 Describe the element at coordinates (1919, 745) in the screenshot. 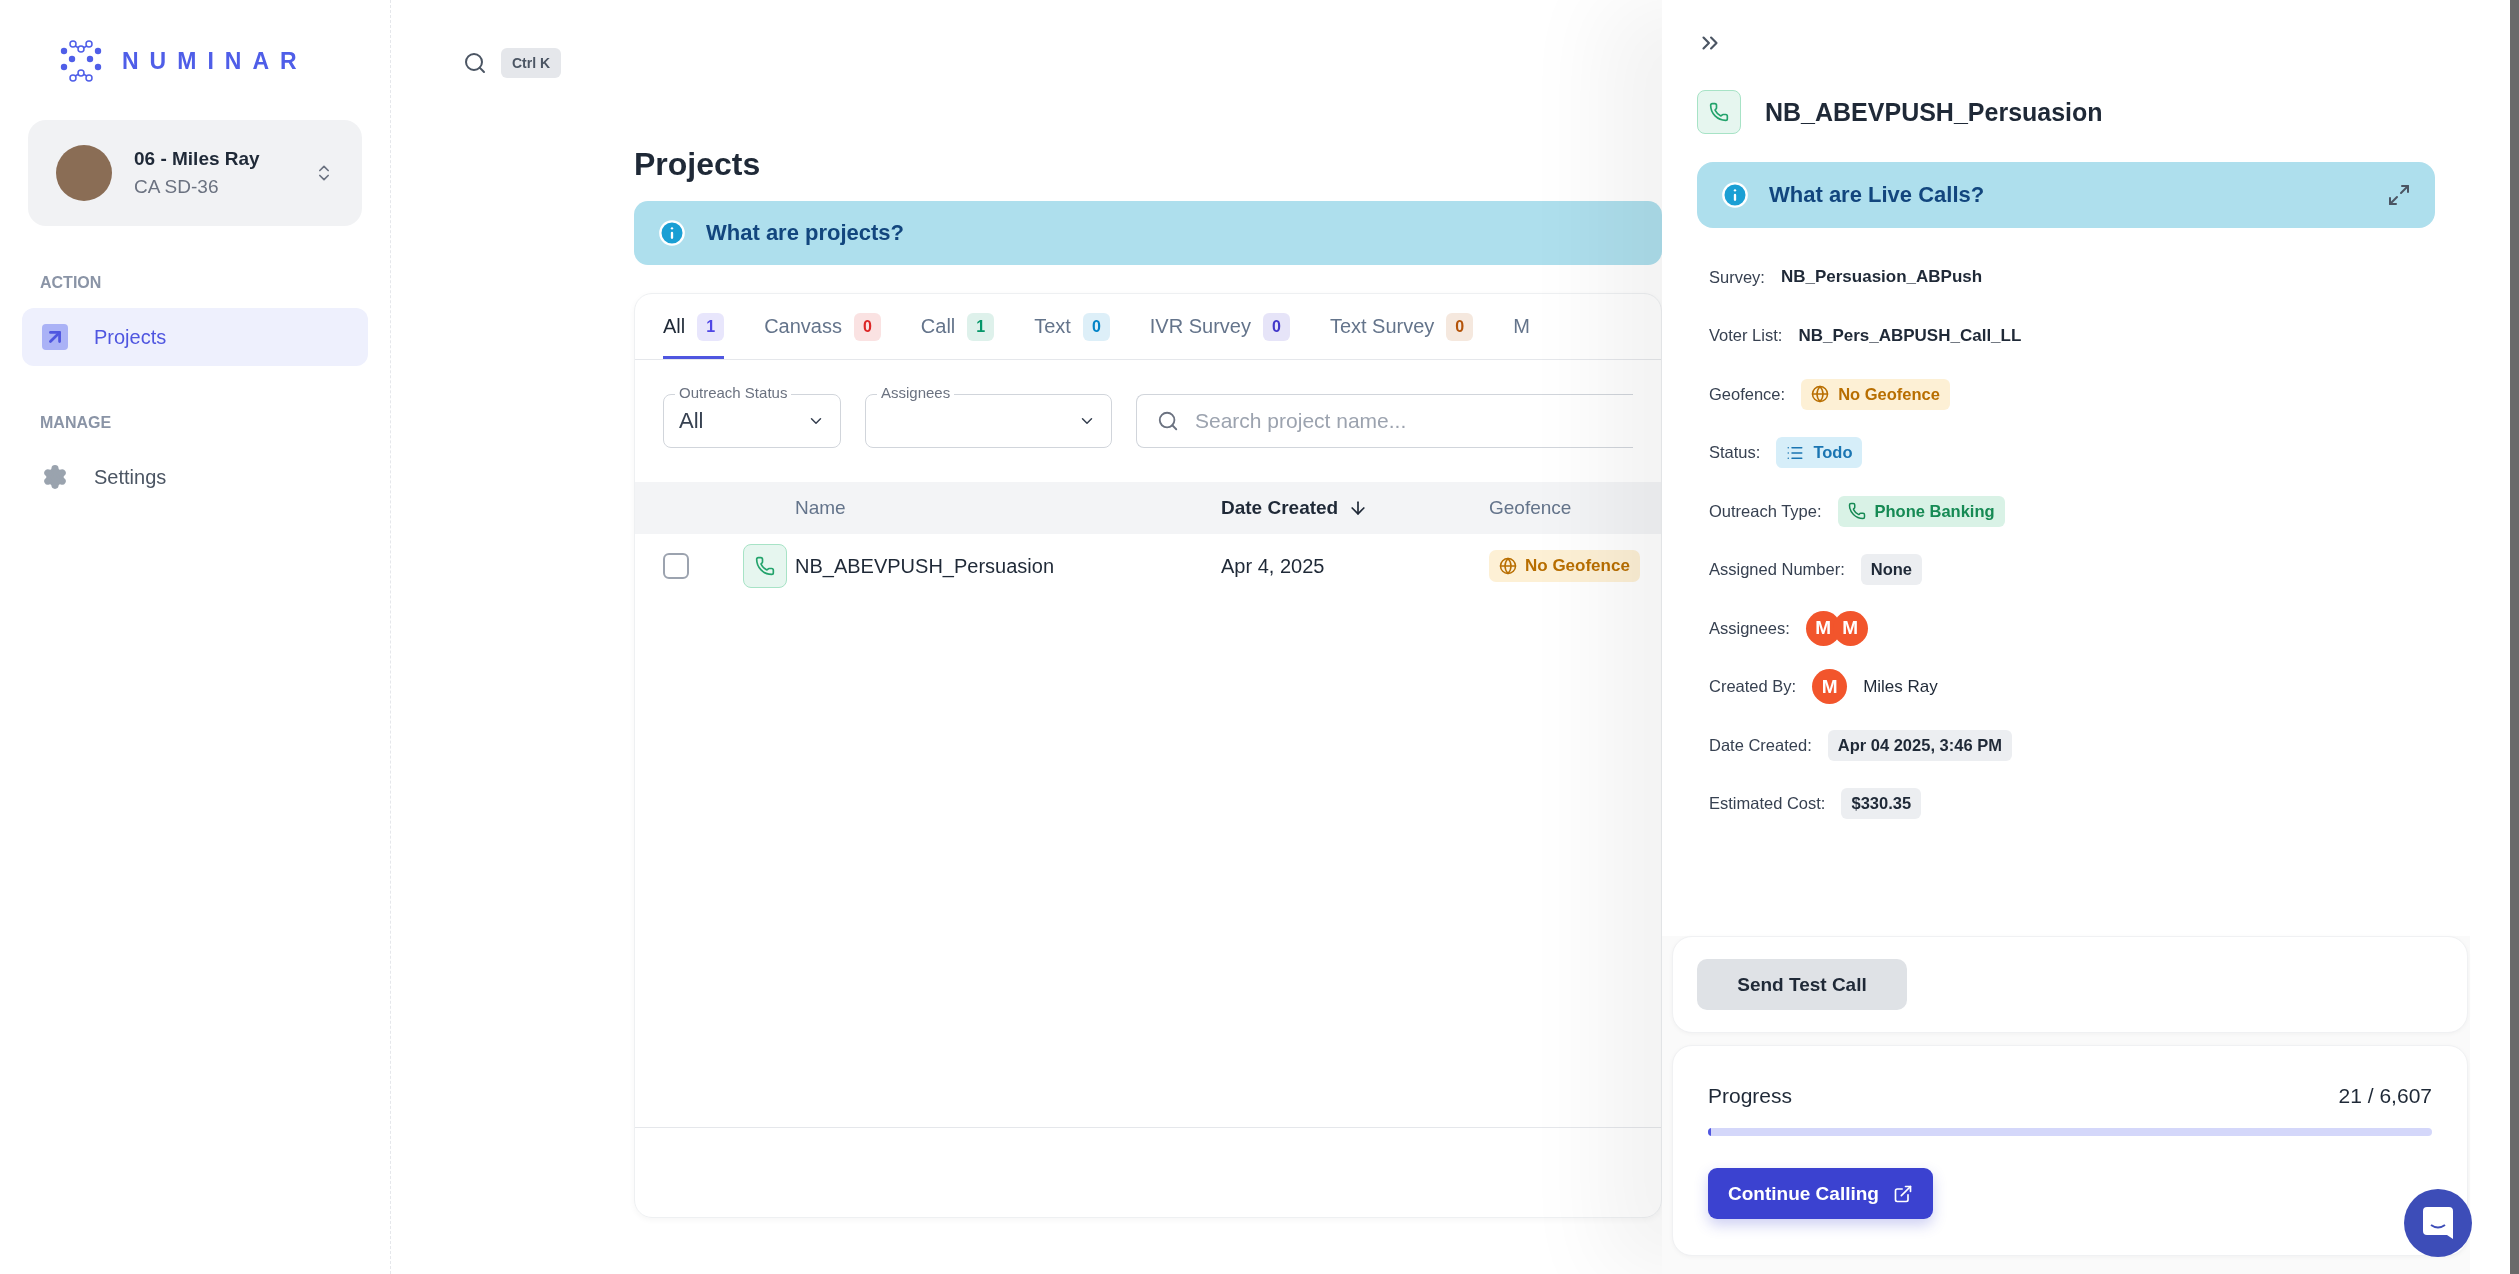

I see `value-chip: Apr 04 2025, 3:46 PM` at that location.